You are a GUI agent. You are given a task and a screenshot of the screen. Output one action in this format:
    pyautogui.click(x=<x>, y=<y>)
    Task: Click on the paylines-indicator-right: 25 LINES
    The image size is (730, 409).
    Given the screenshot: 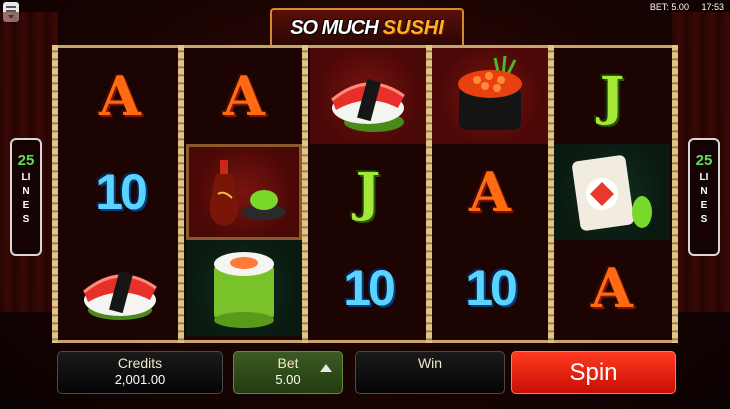 What is the action you would take?
    pyautogui.click(x=704, y=197)
    